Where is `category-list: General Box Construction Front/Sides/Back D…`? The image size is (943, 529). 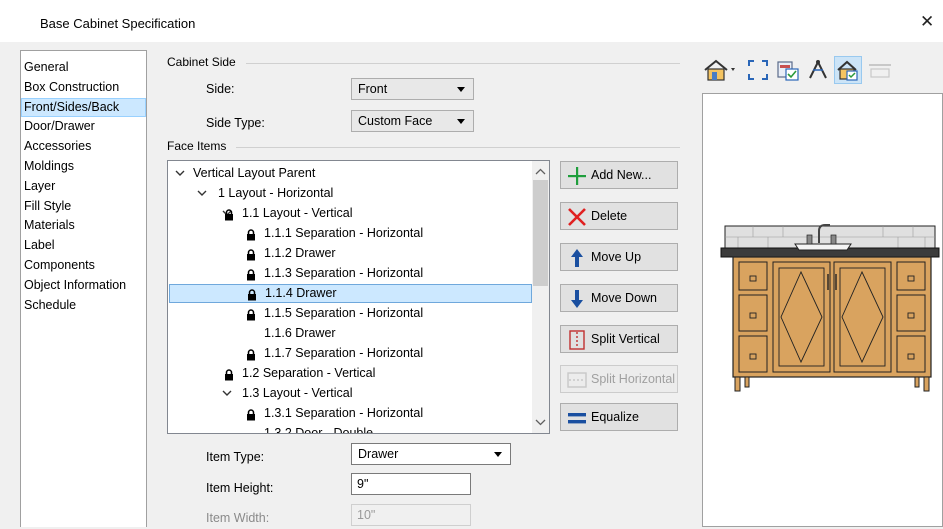 category-list: General Box Construction Front/Sides/Back D… is located at coordinates (83, 288).